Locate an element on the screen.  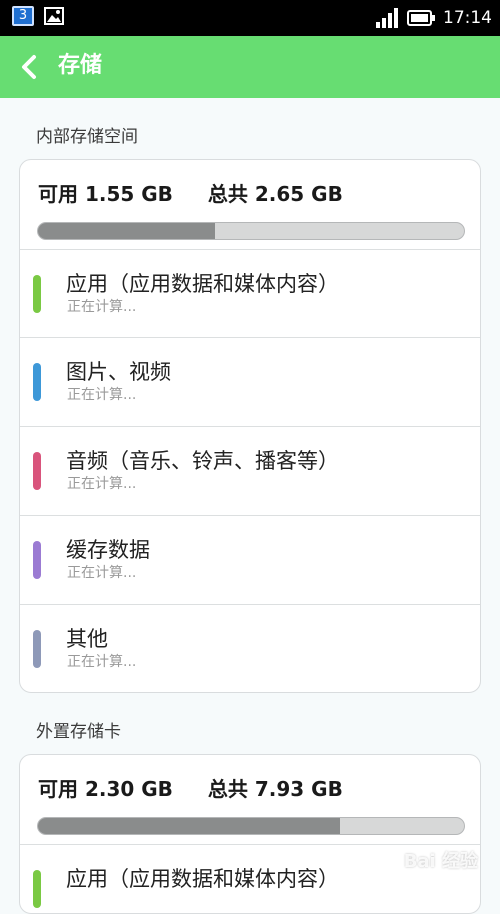
storage-item-label: 音频（音乐、铃声、播客等） is located at coordinates (202, 461).